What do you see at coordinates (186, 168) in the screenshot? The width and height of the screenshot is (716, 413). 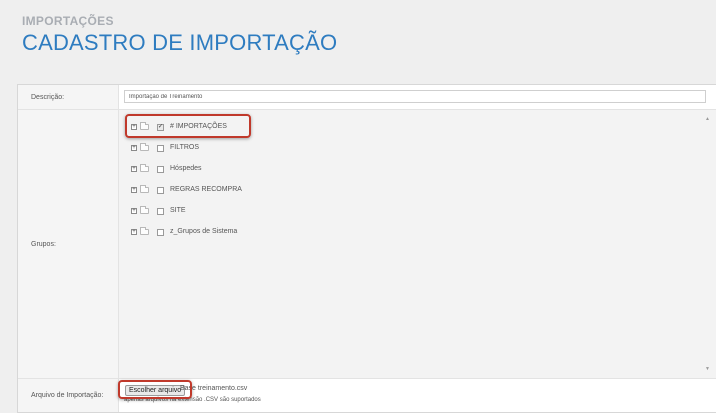 I see `tree-item-label: Hóspedes` at bounding box center [186, 168].